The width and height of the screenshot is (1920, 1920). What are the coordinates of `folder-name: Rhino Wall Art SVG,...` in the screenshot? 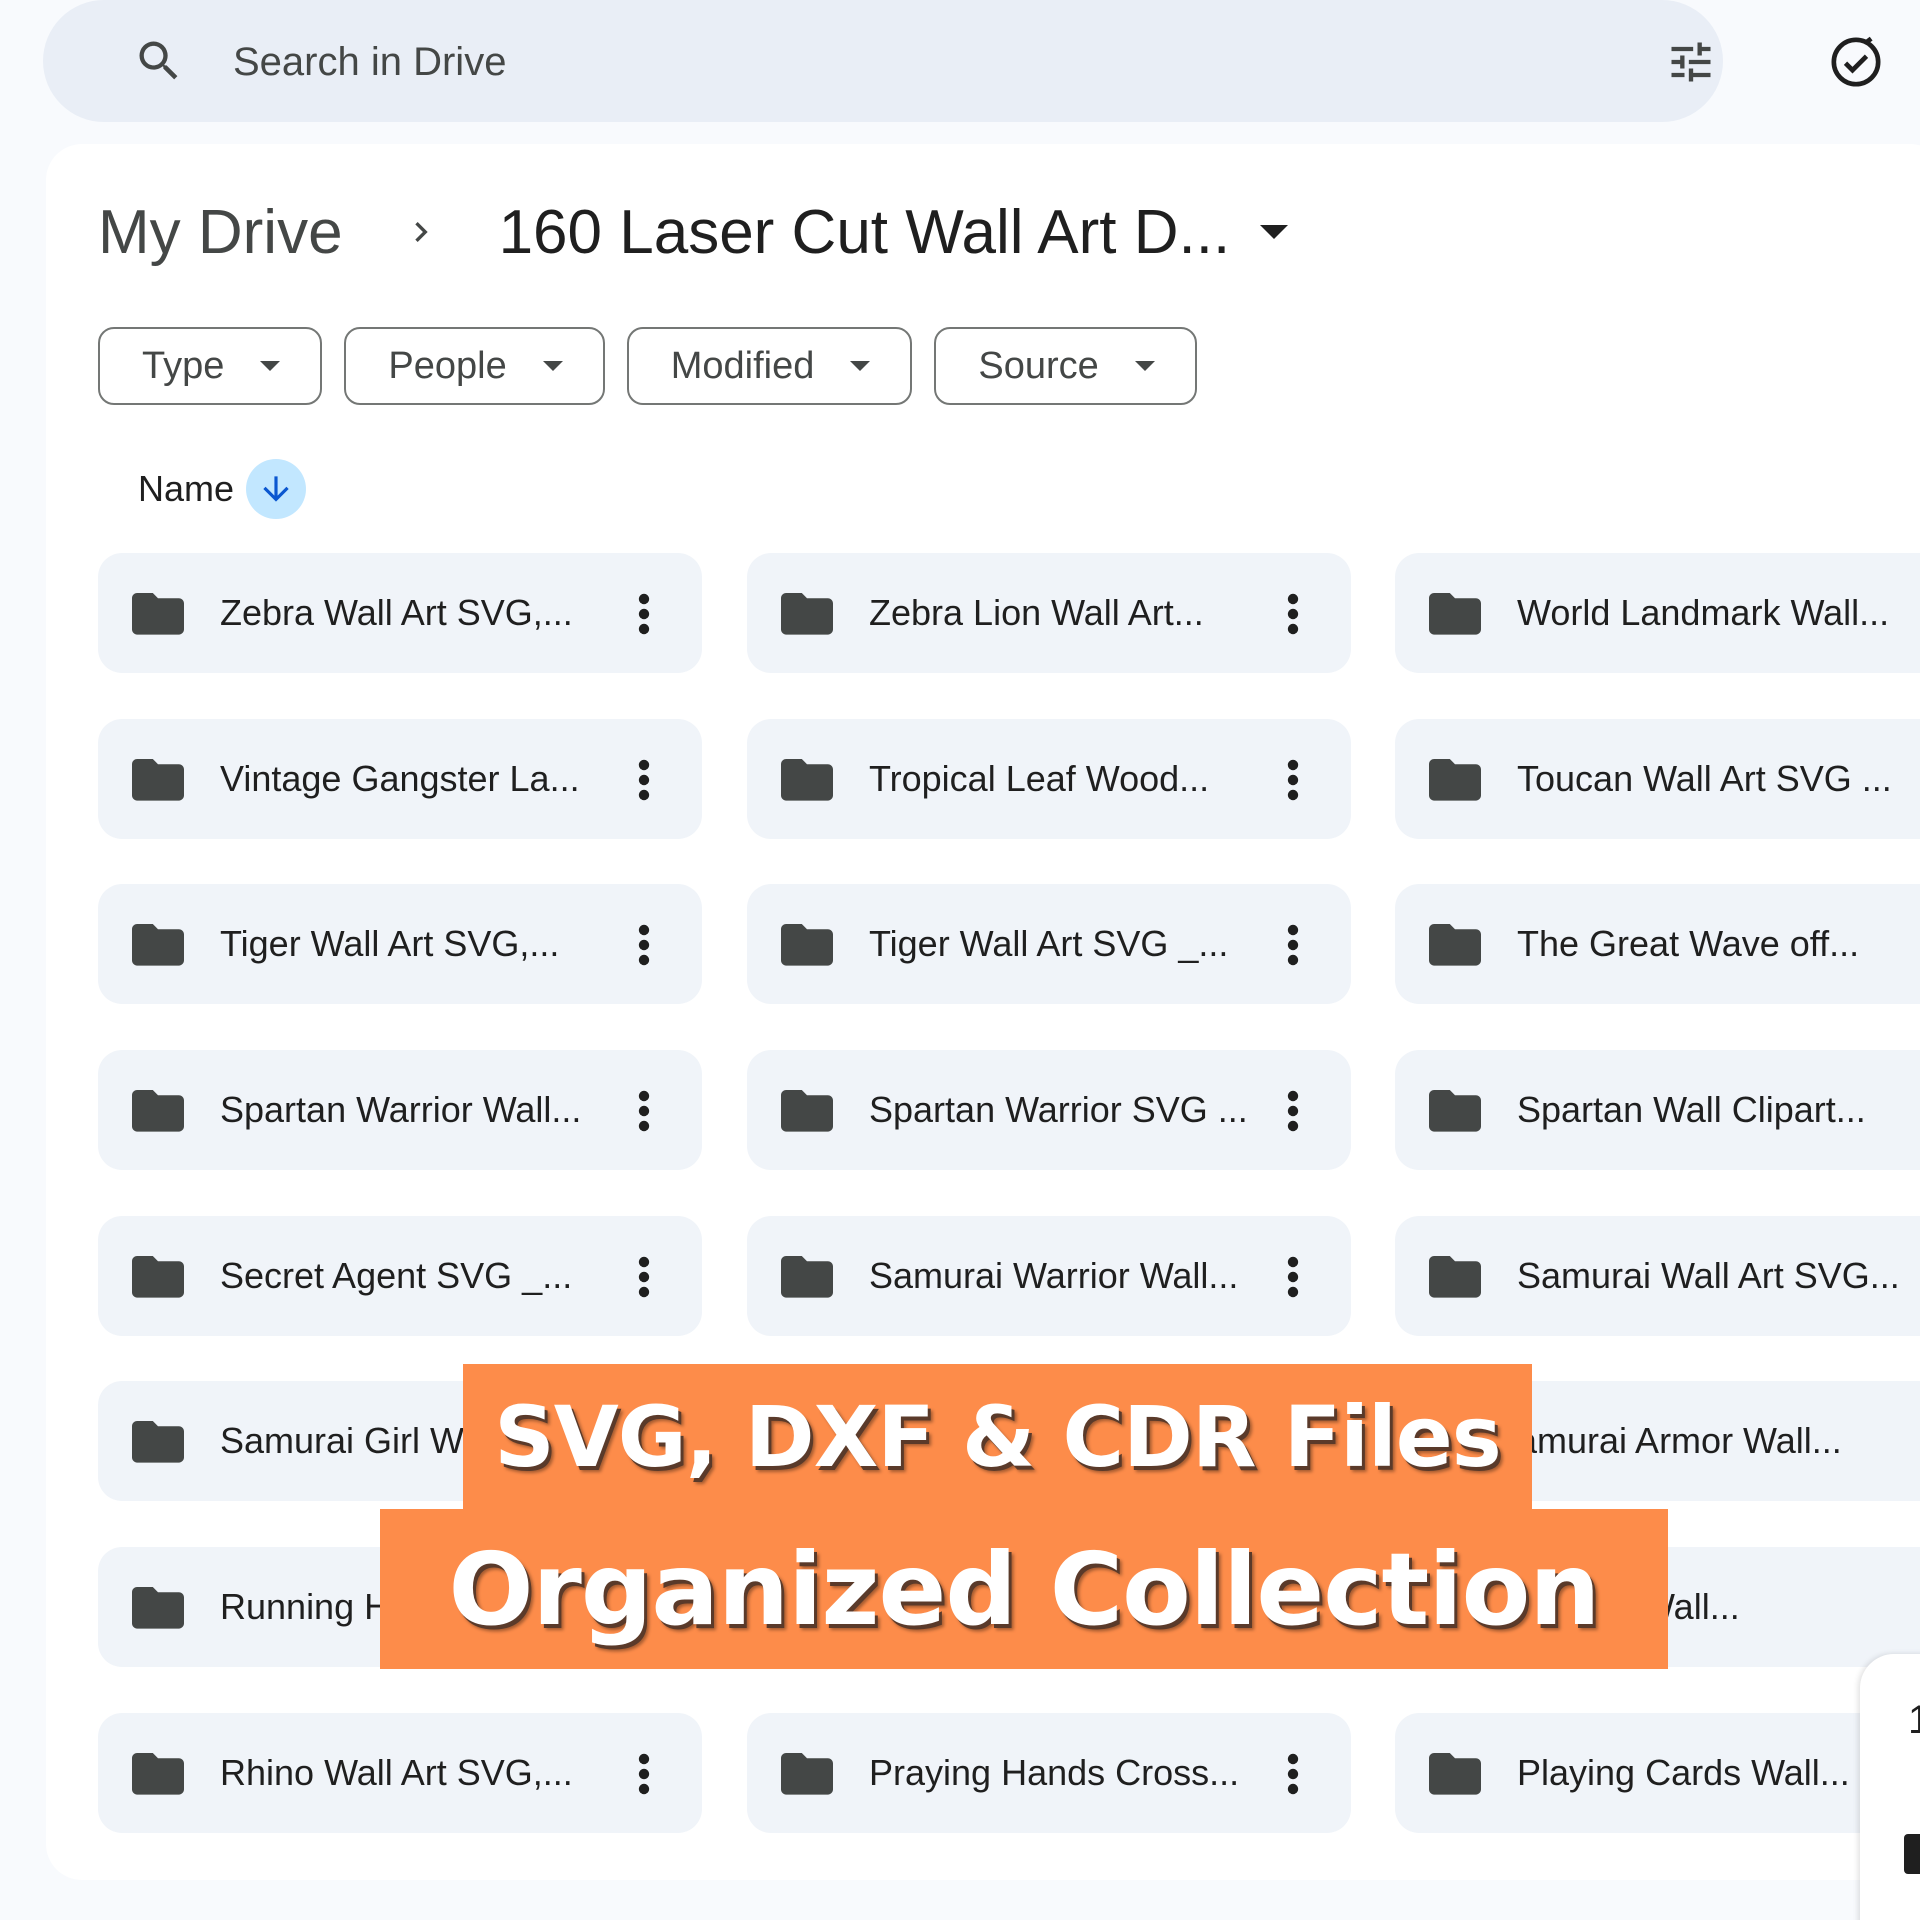 It's located at (396, 1772).